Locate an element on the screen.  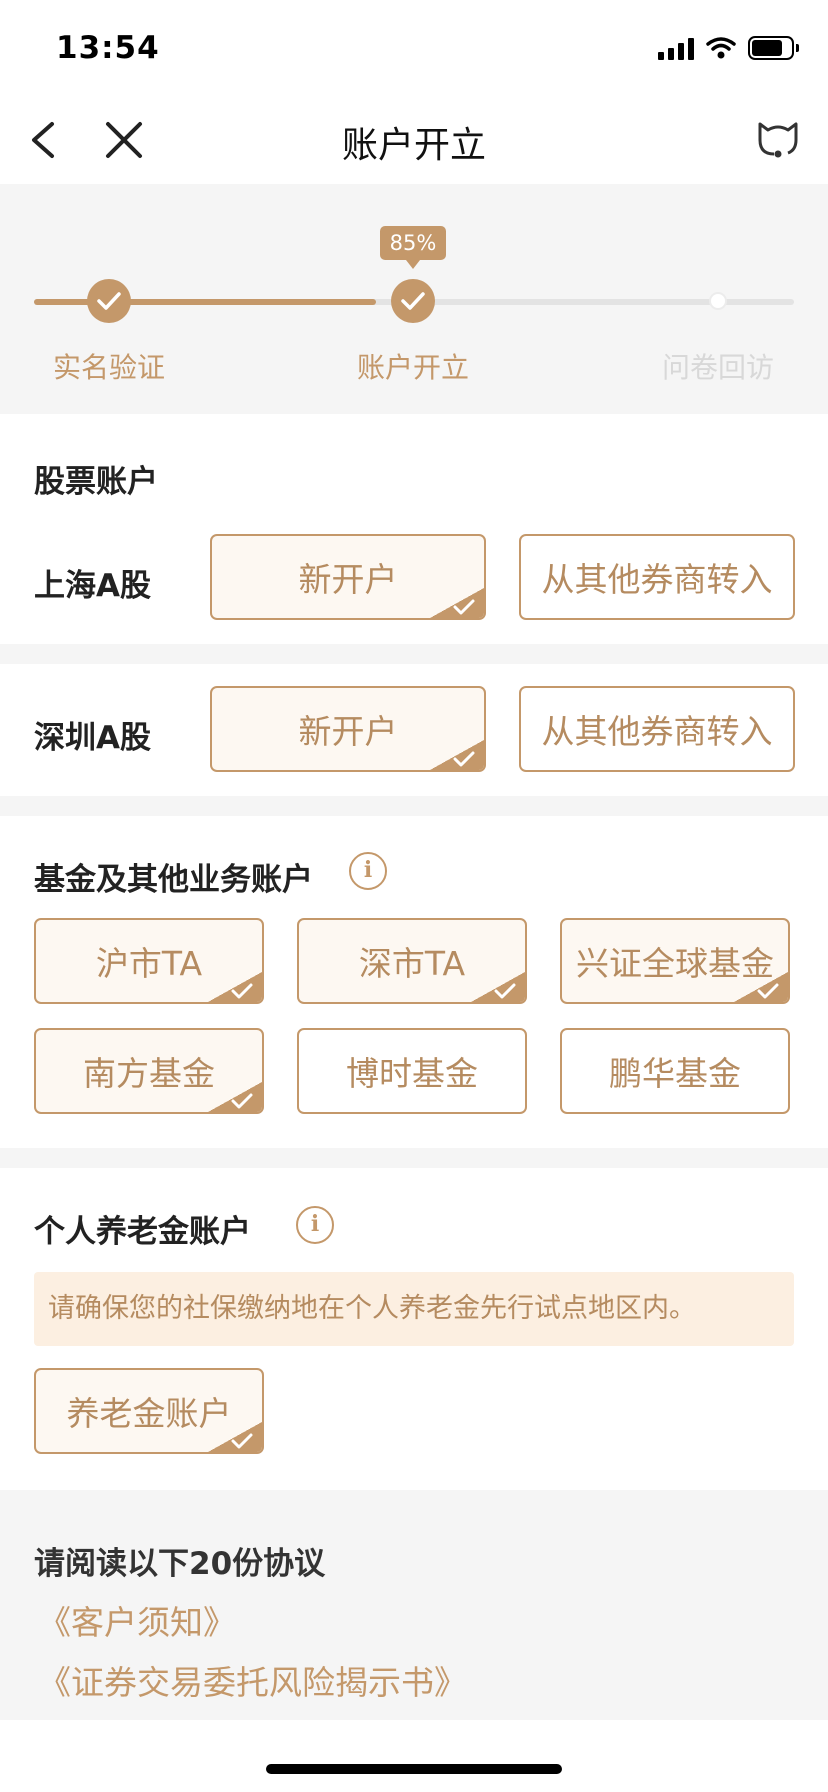
fund-option-sh-ta: 沪市TA is located at coordinates (149, 961).